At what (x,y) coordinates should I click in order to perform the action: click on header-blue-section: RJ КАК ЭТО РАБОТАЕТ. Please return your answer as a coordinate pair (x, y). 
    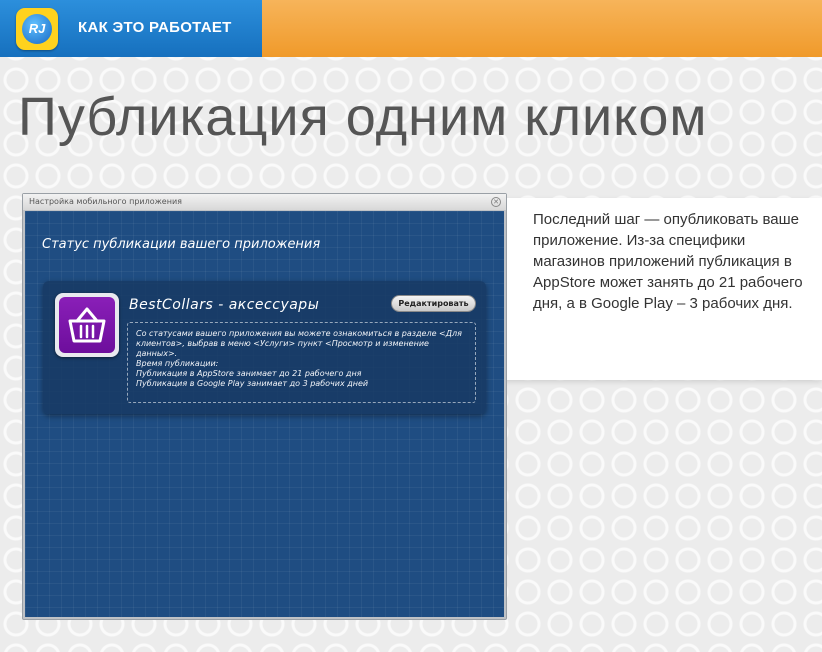
    Looking at the image, I should click on (131, 28).